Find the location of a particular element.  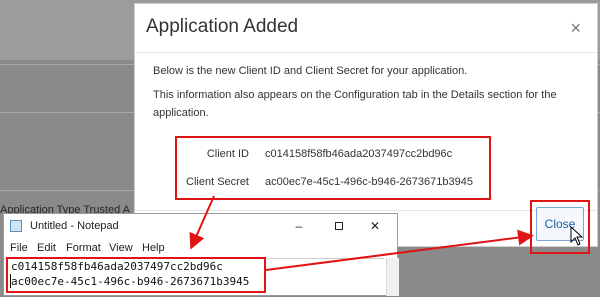

menu-view: View is located at coordinates (121, 248).